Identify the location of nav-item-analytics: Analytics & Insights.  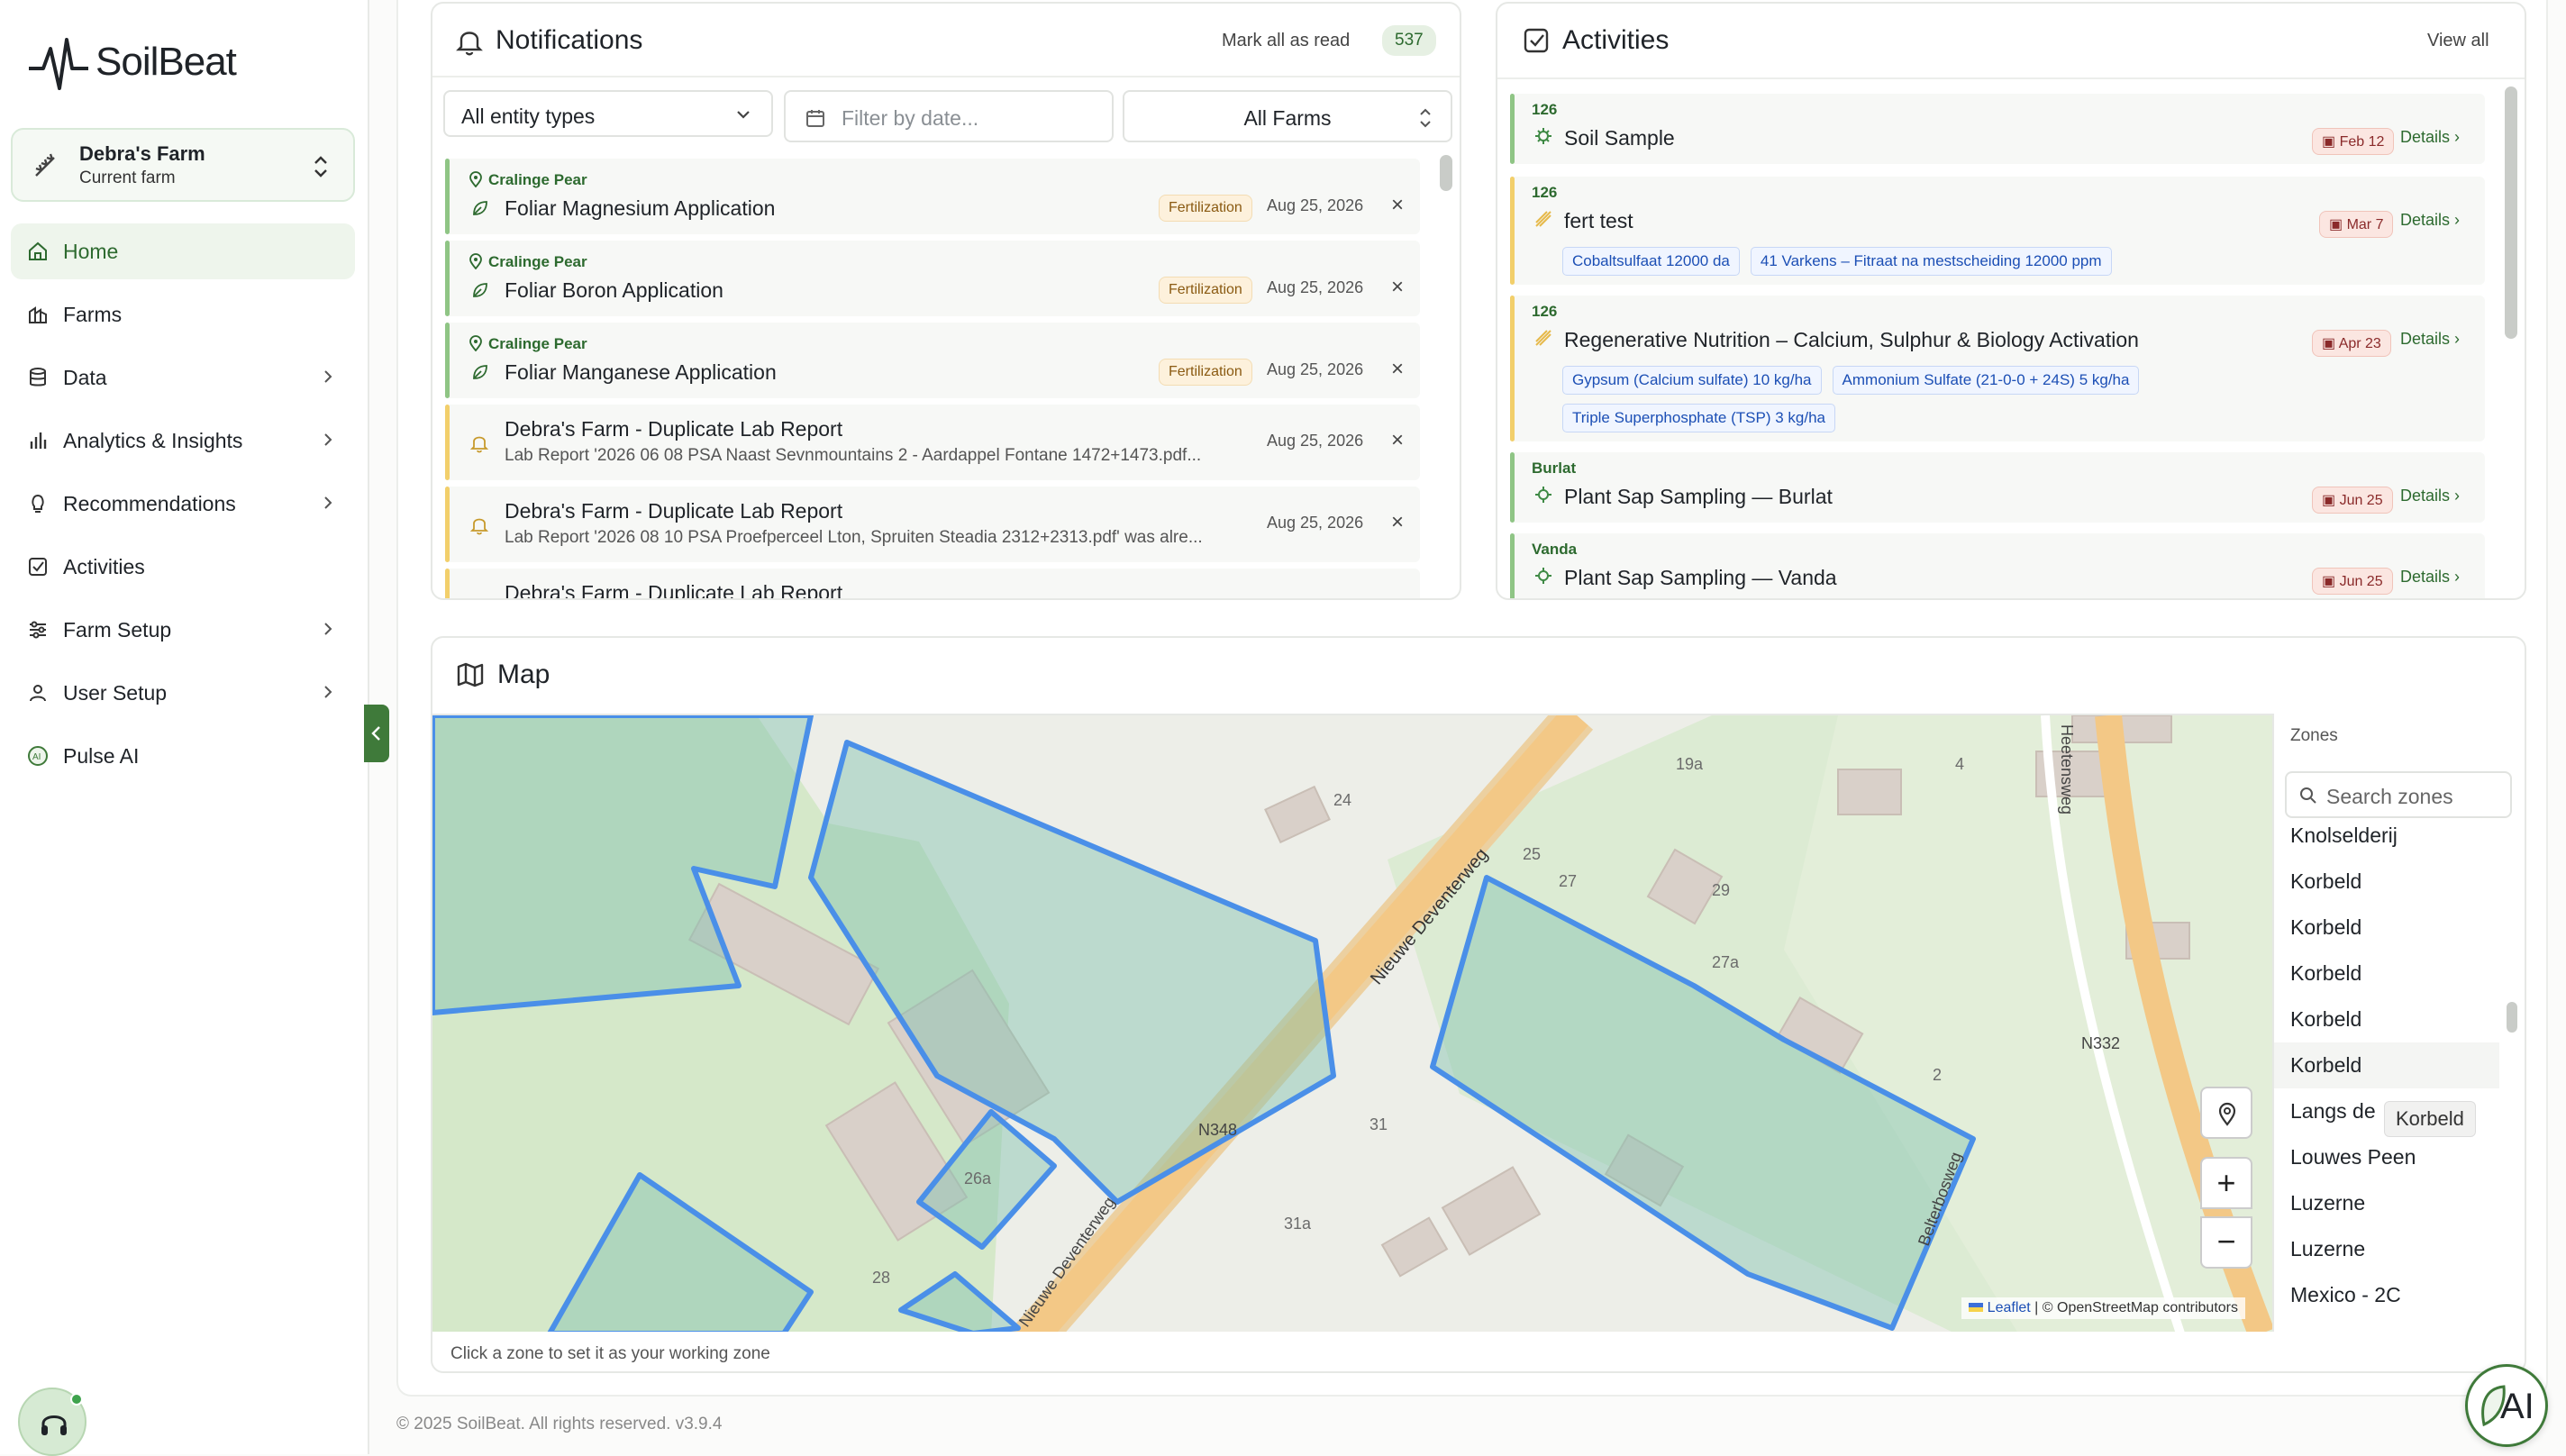
(183, 441).